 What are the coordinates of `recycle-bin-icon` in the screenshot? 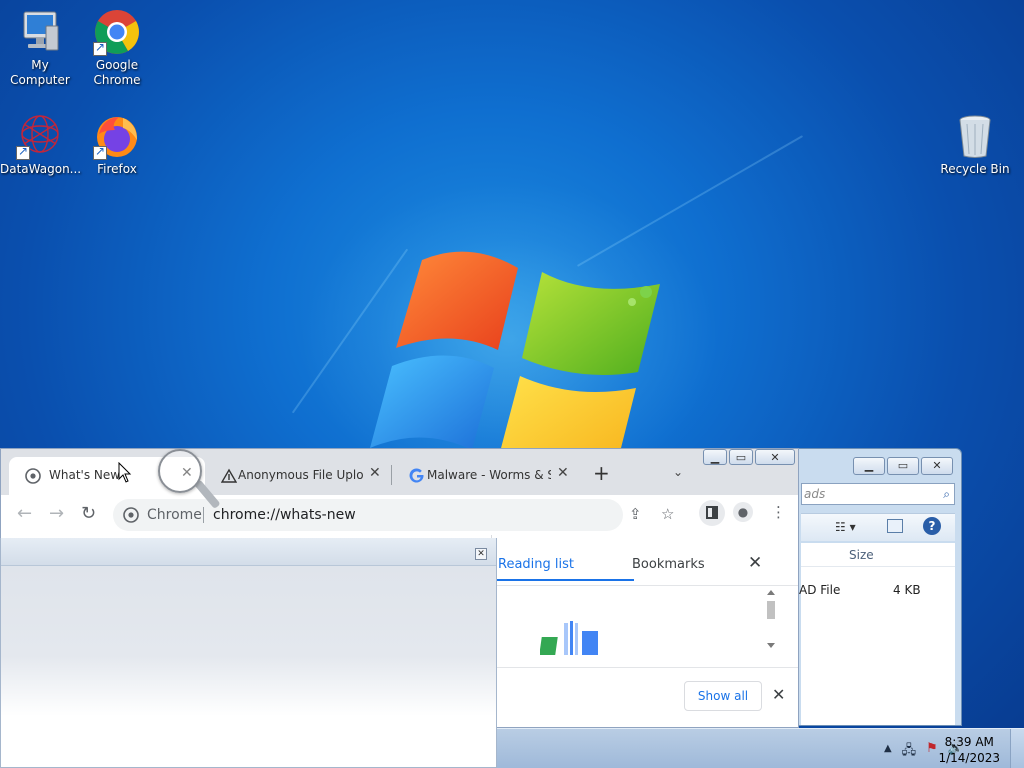 It's located at (975, 136).